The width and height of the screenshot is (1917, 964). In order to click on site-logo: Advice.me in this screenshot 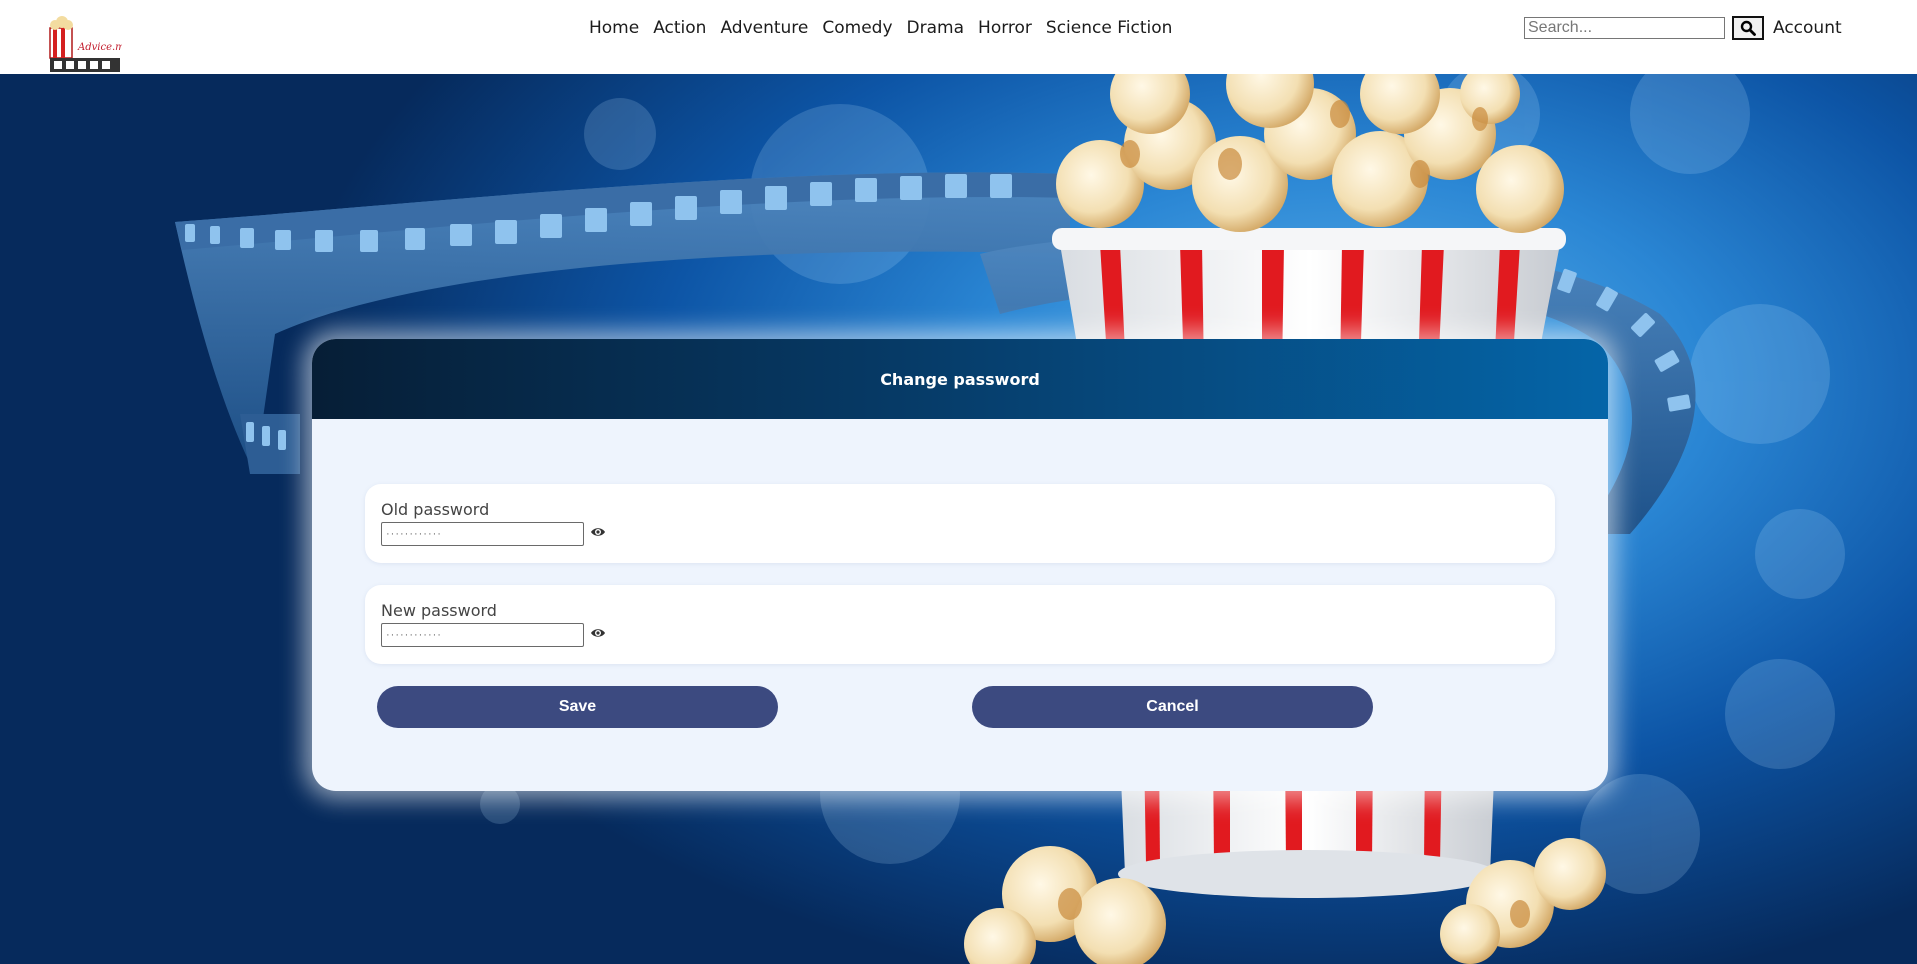, I will do `click(89, 44)`.